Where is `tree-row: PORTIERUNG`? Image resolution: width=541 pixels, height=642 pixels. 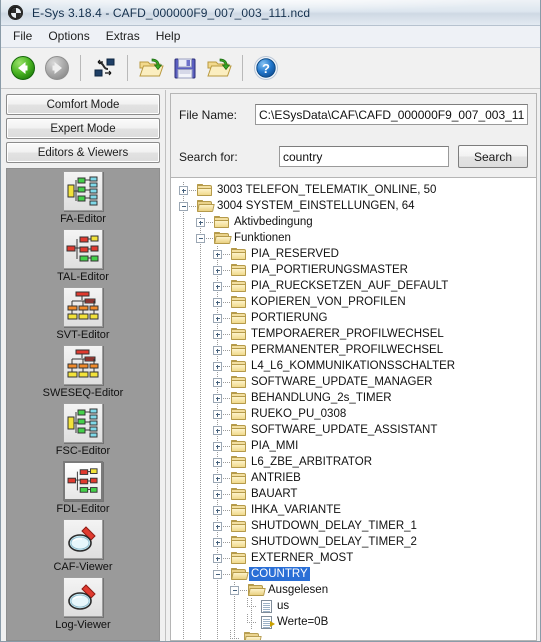
tree-row: PORTIERUNG is located at coordinates (353, 318).